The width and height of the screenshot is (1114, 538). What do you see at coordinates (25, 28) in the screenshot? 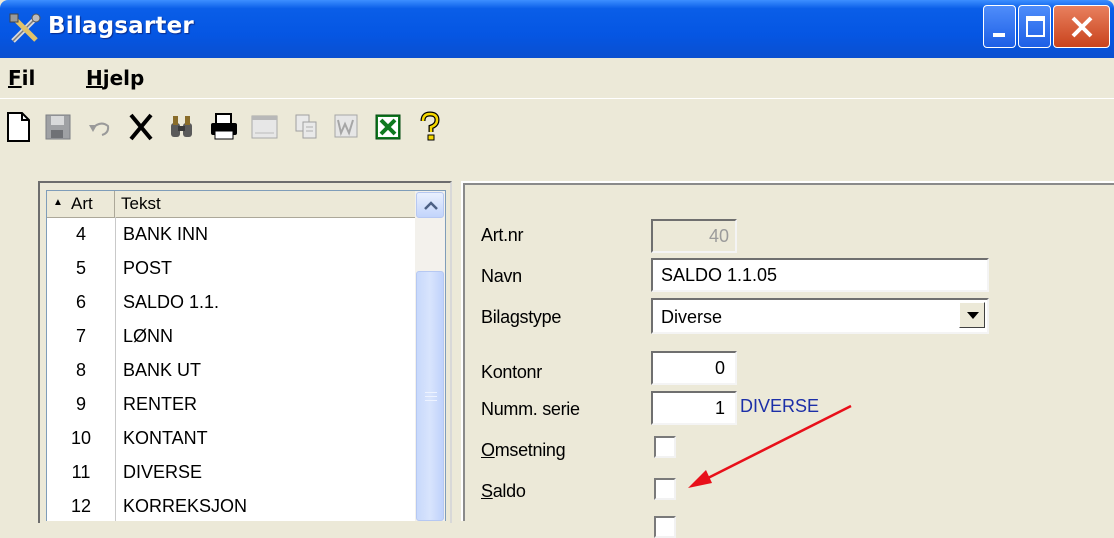
I see `tools-icon` at bounding box center [25, 28].